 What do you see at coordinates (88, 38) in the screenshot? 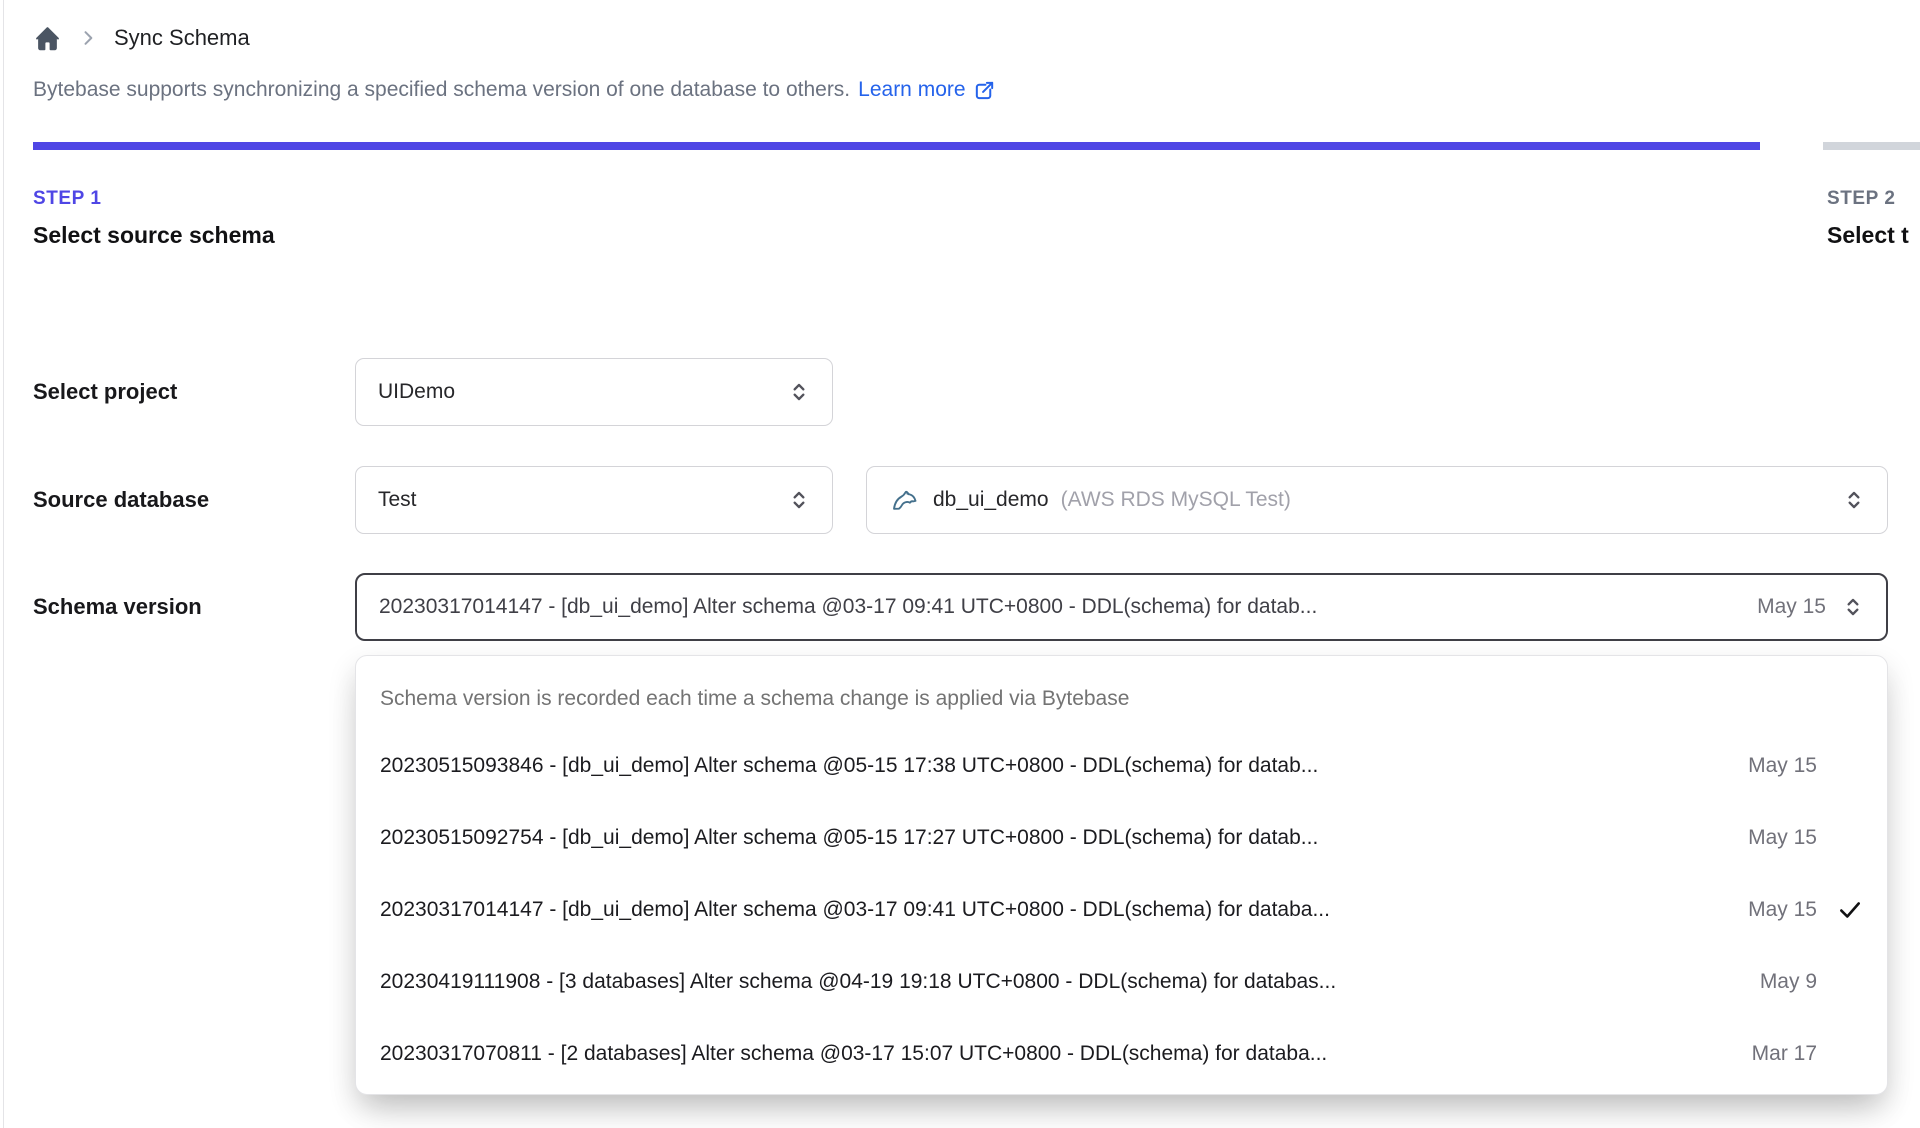
I see `breadcrumb-separator-icon` at bounding box center [88, 38].